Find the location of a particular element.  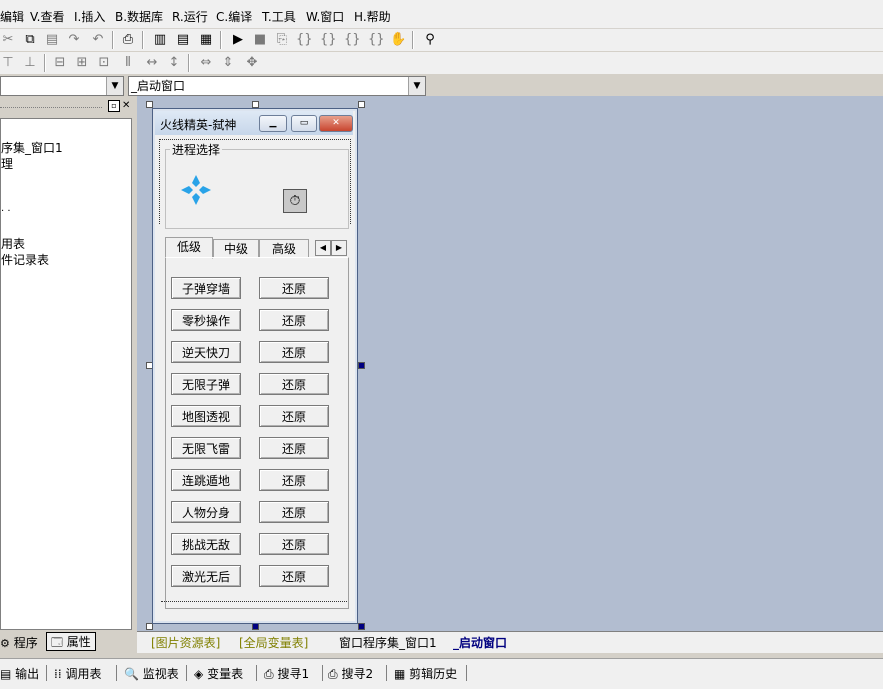

hand-icon: ✋ is located at coordinates (398, 40).